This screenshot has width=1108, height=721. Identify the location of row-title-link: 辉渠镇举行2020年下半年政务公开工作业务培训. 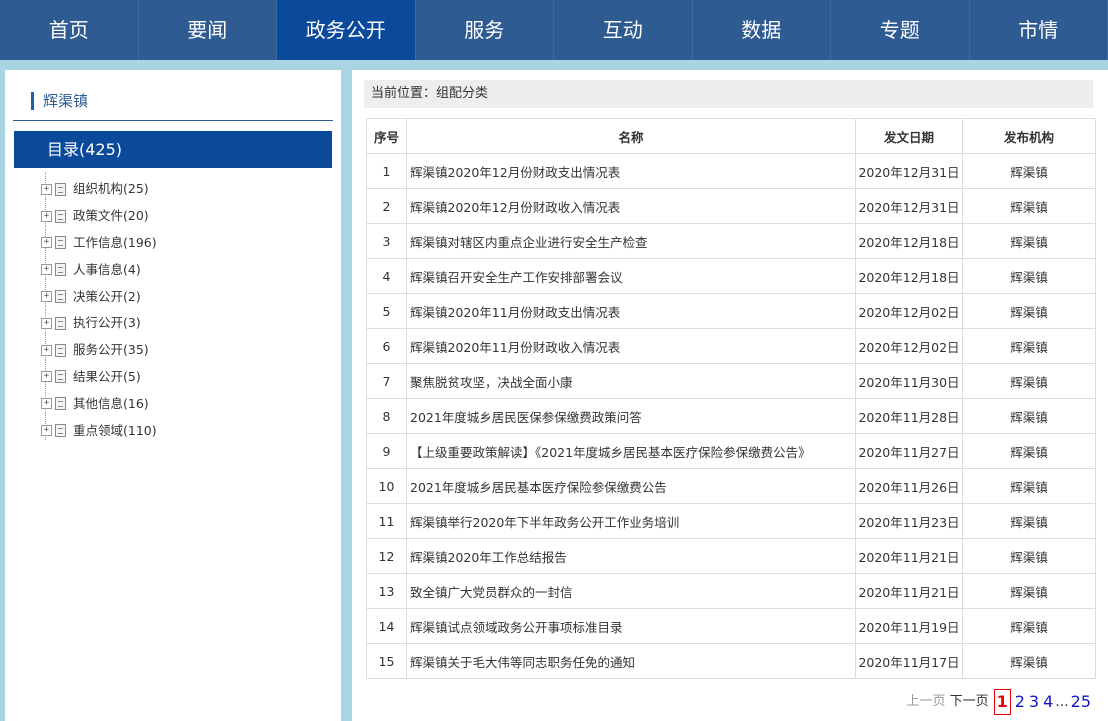
(631, 521).